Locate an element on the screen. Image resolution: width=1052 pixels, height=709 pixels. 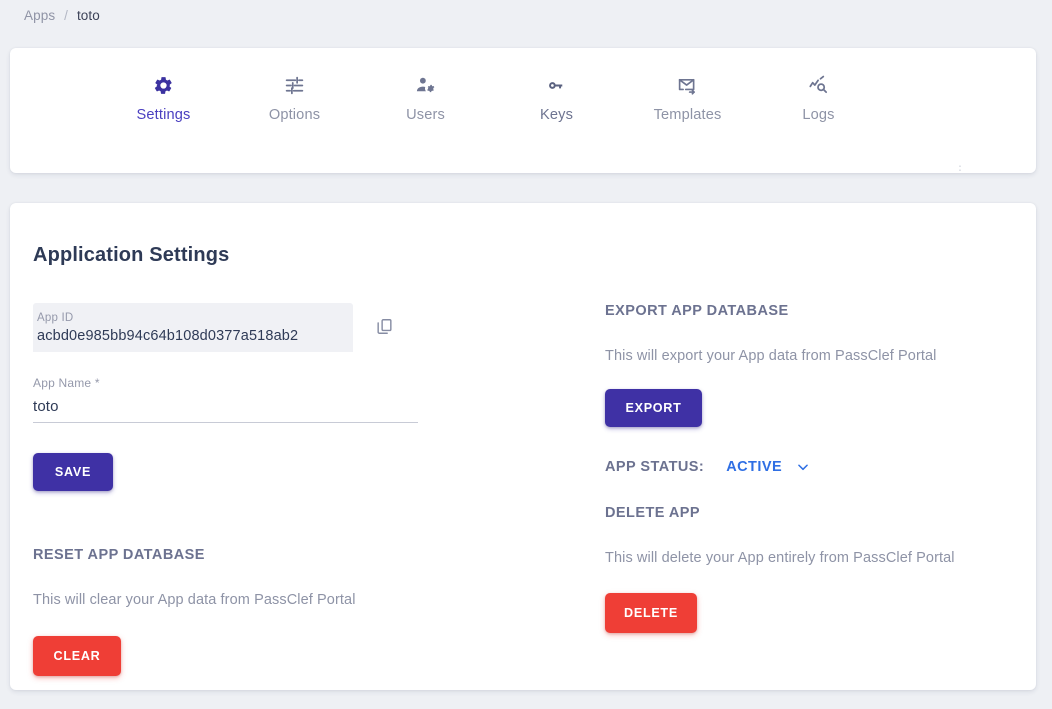
export-section-heading: EXPORT APP DATABASE is located at coordinates (697, 310).